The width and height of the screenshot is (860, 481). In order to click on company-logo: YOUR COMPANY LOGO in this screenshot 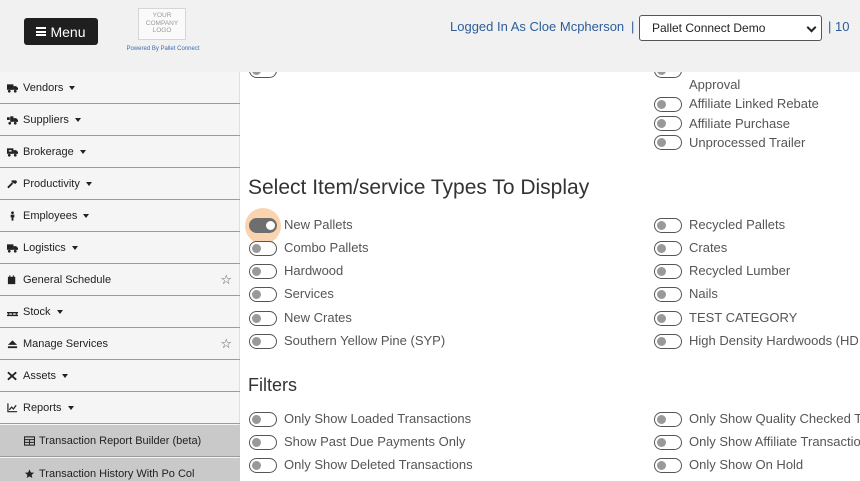, I will do `click(162, 24)`.